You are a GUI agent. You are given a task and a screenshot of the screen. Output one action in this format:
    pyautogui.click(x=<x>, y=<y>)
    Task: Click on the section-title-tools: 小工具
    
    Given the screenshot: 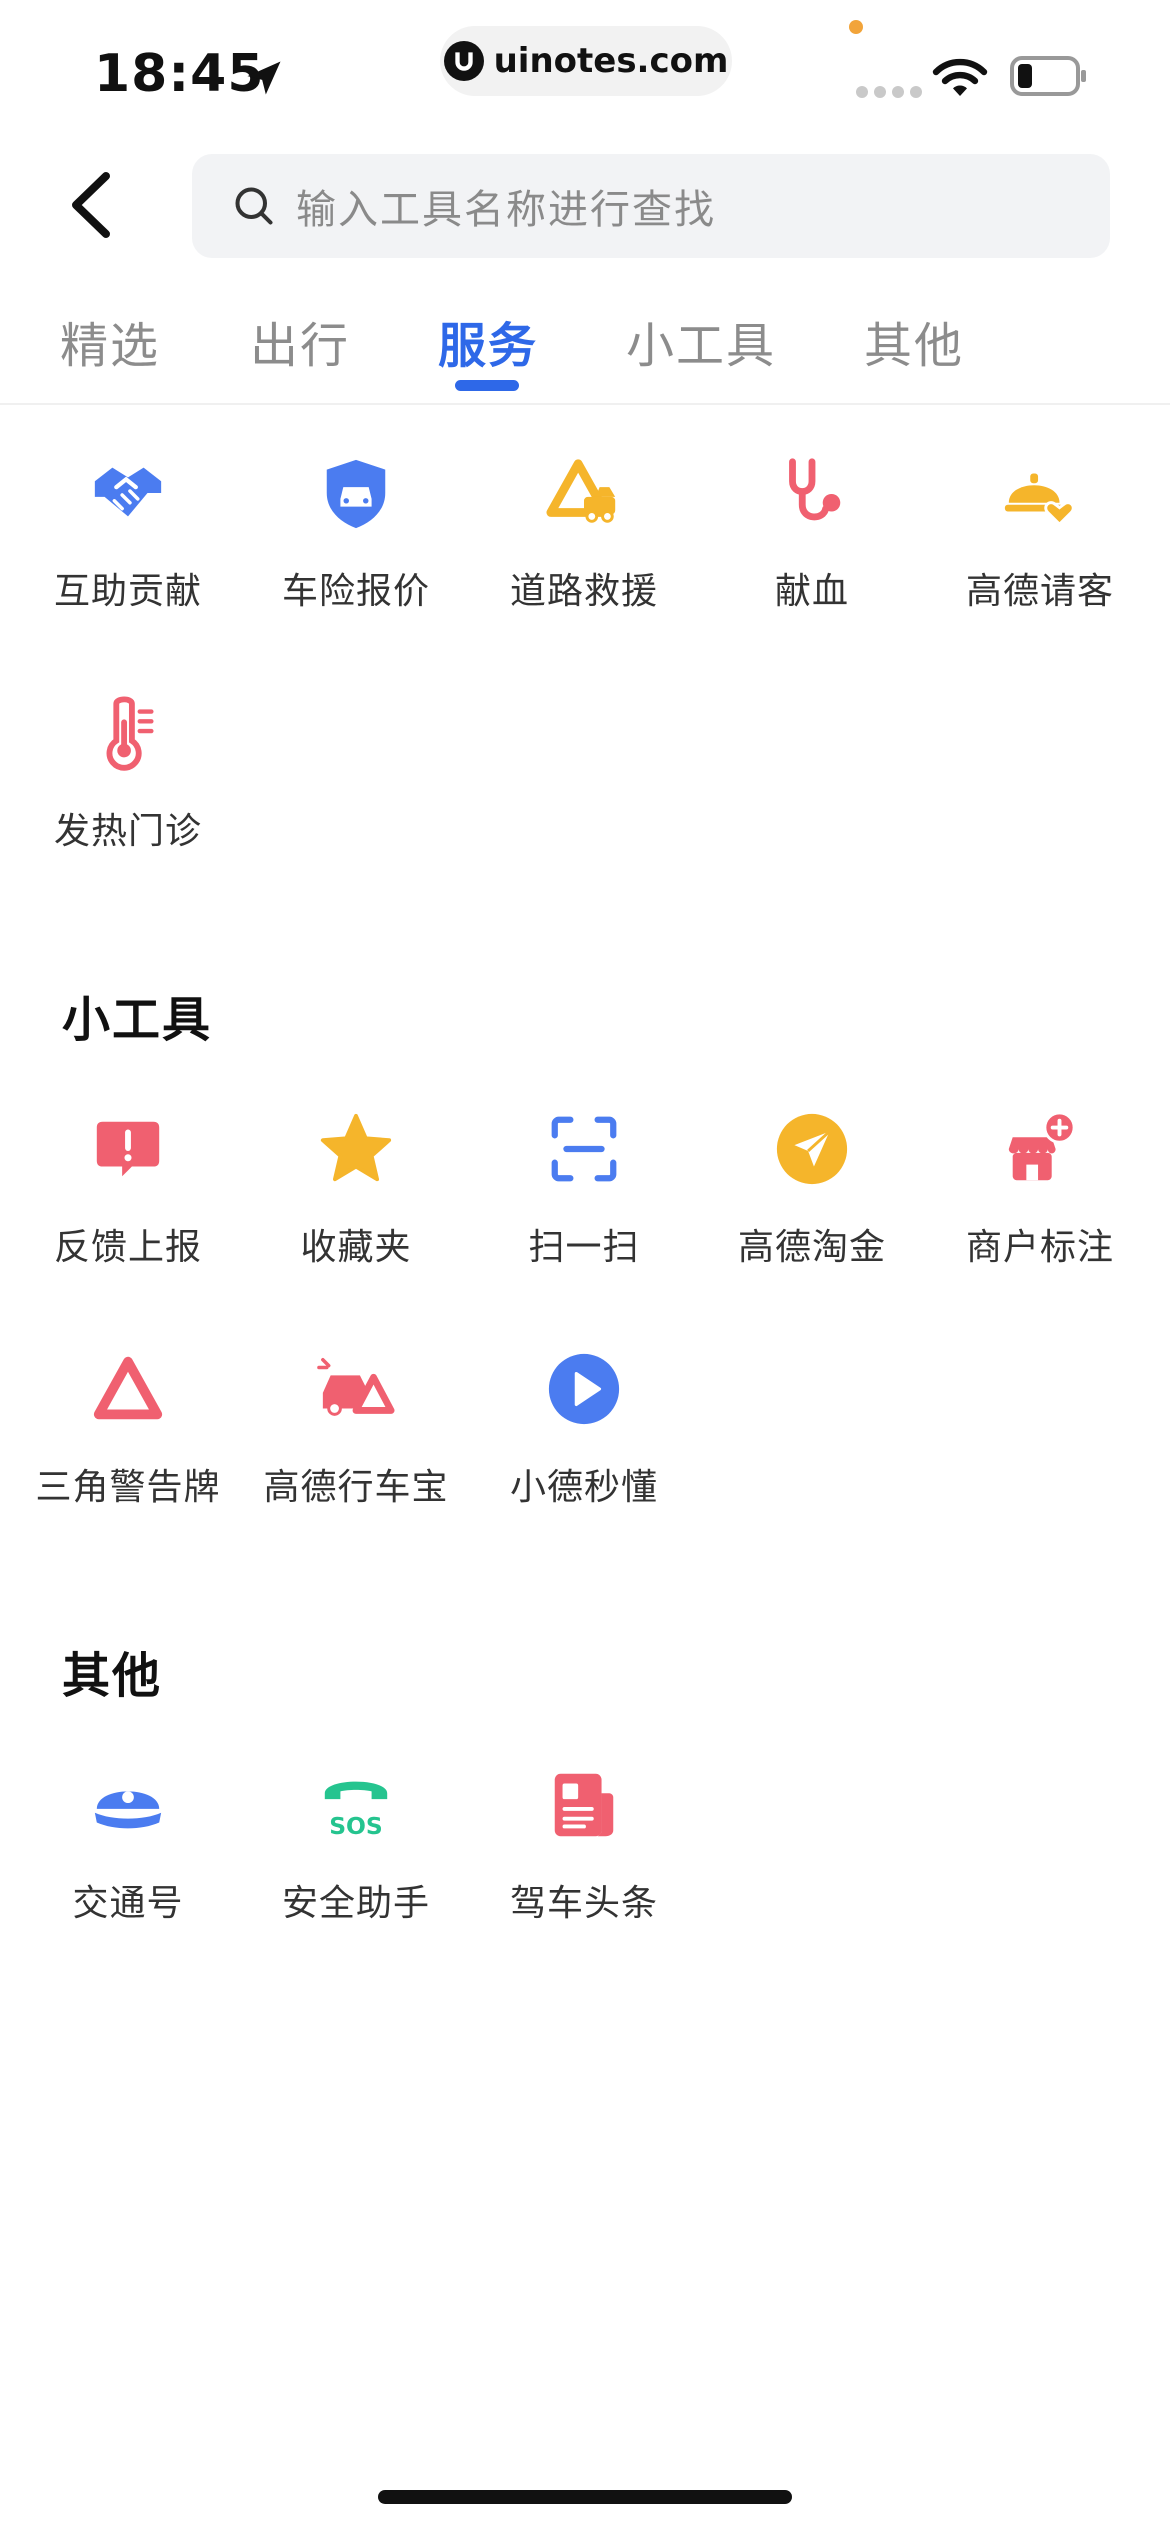 What is the action you would take?
    pyautogui.click(x=137, y=1020)
    